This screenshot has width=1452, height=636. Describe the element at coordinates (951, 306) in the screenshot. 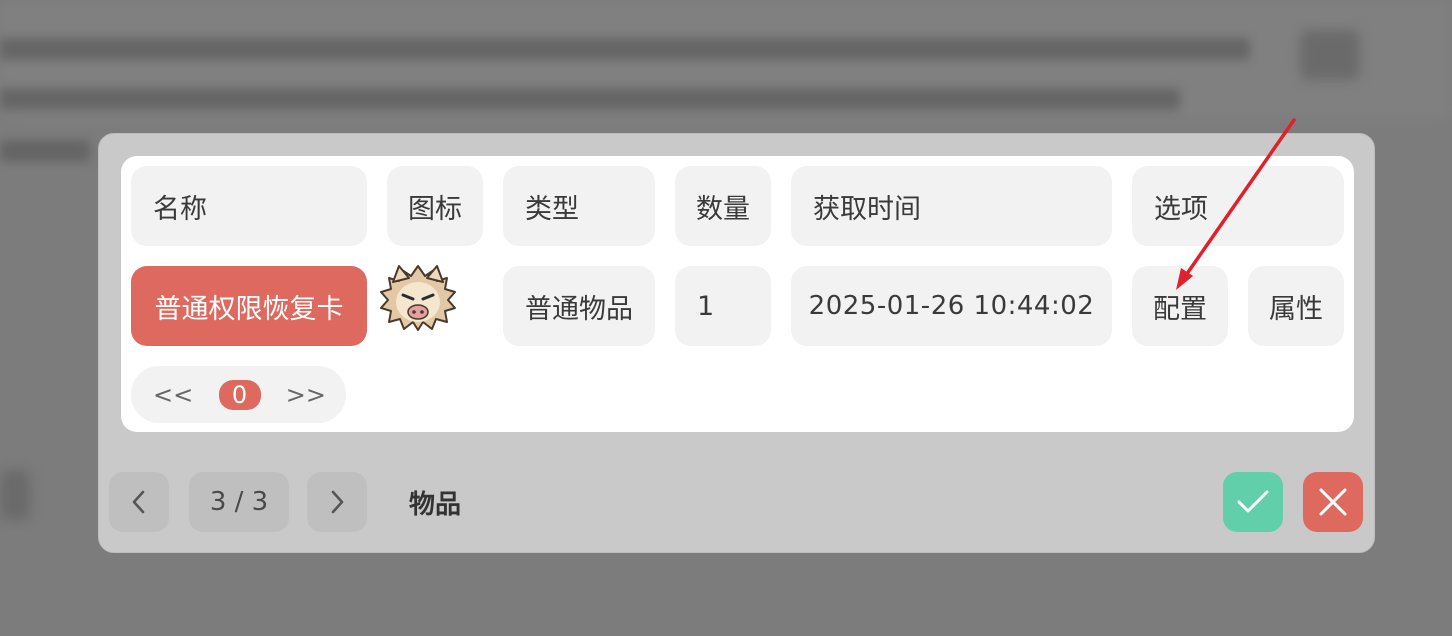

I see `item-acquired-time: 2025-01-26 10:44:02` at that location.